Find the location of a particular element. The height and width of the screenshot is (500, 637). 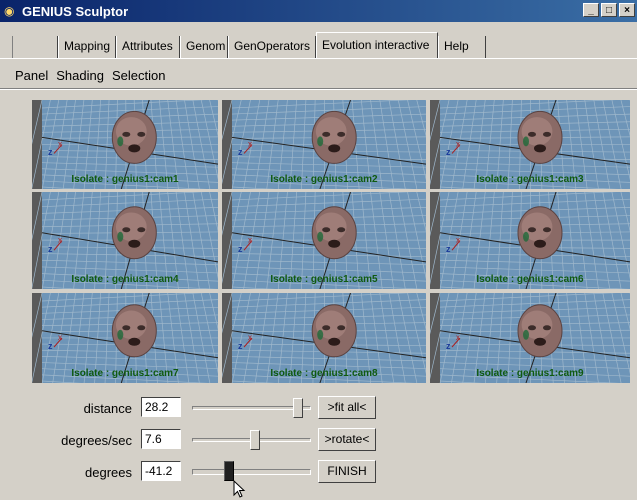

viewport-label: Isolate : genius1:cam5 is located at coordinates (324, 279).